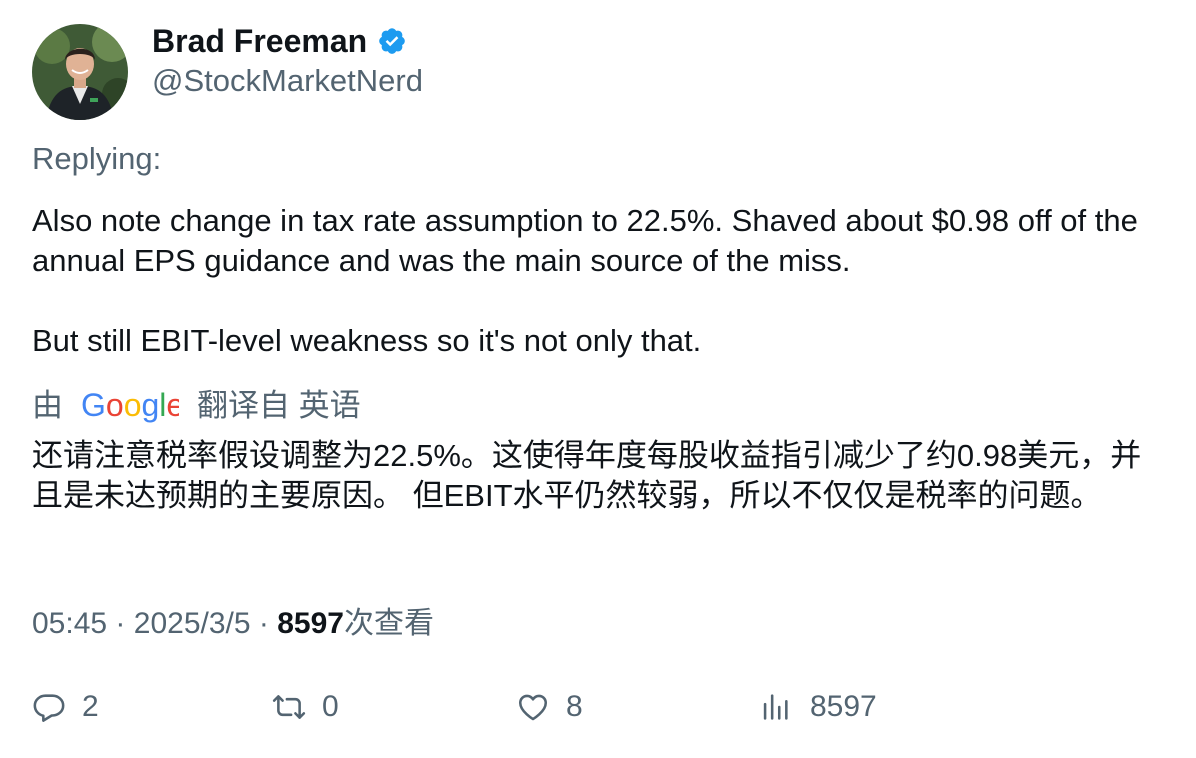 The image size is (1196, 758). Describe the element at coordinates (310, 623) in the screenshot. I see `views-count: 8597` at that location.